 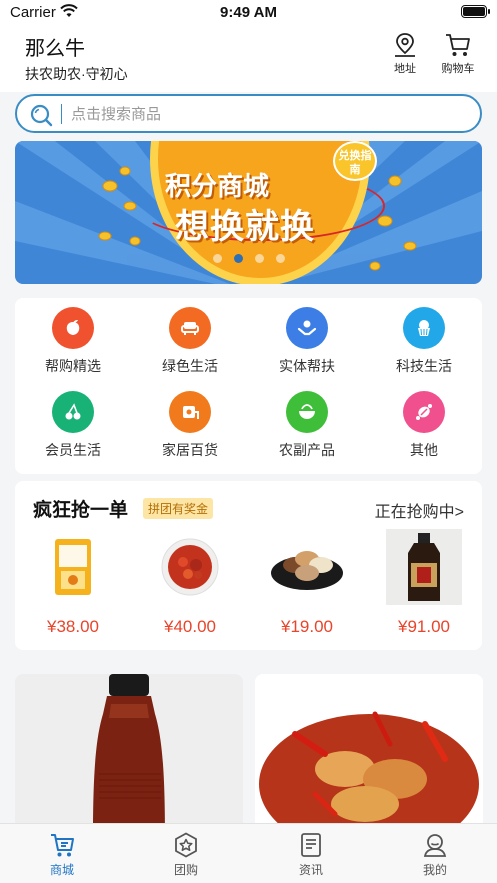 I want to click on hands-icon, so click(x=307, y=328).